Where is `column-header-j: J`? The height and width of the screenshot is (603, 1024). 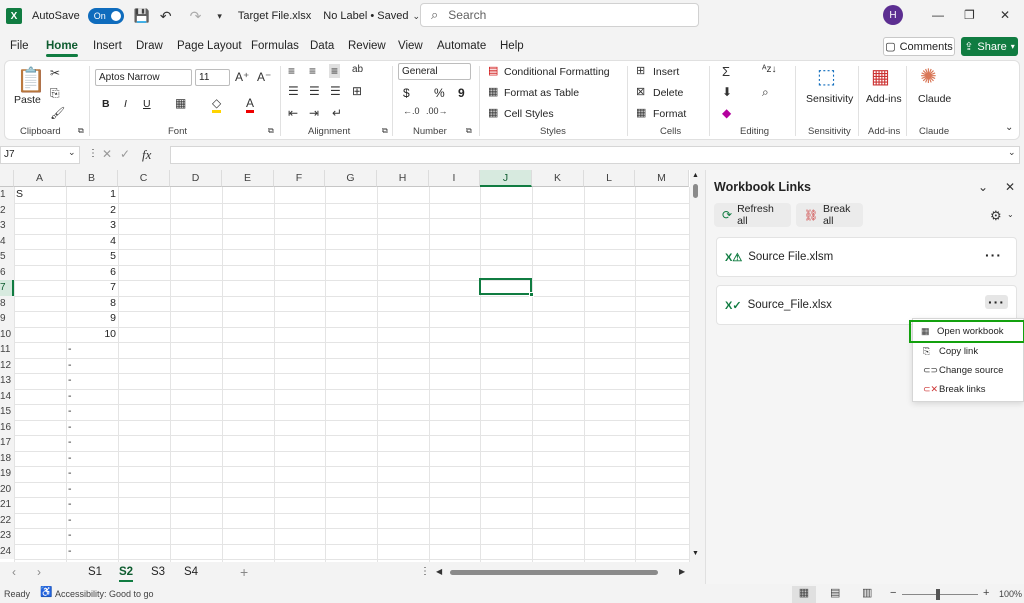
column-header-j: J is located at coordinates (506, 178).